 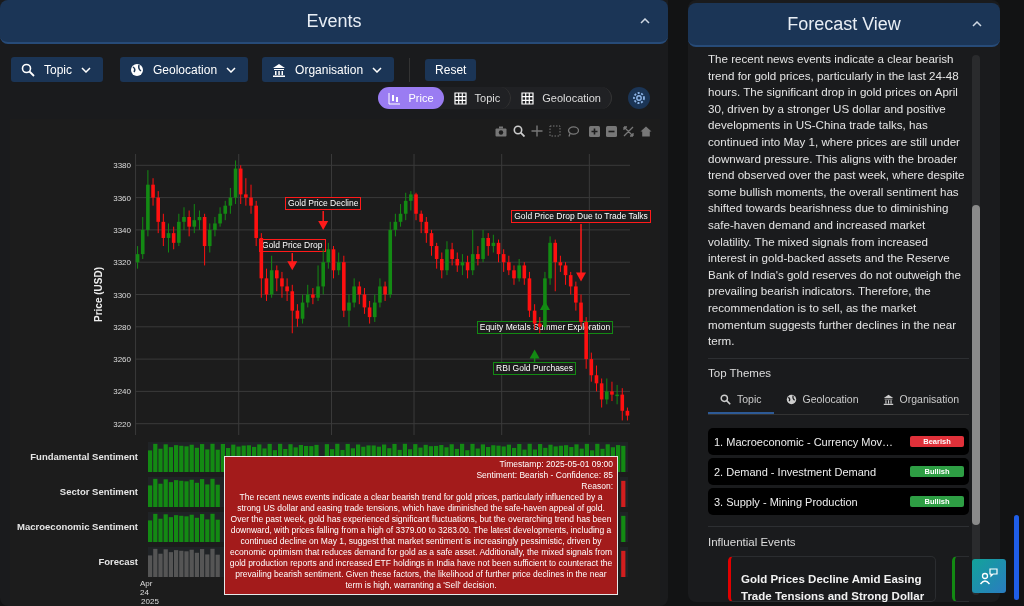 What do you see at coordinates (921, 401) in the screenshot?
I see `theme-tab: Organisation` at bounding box center [921, 401].